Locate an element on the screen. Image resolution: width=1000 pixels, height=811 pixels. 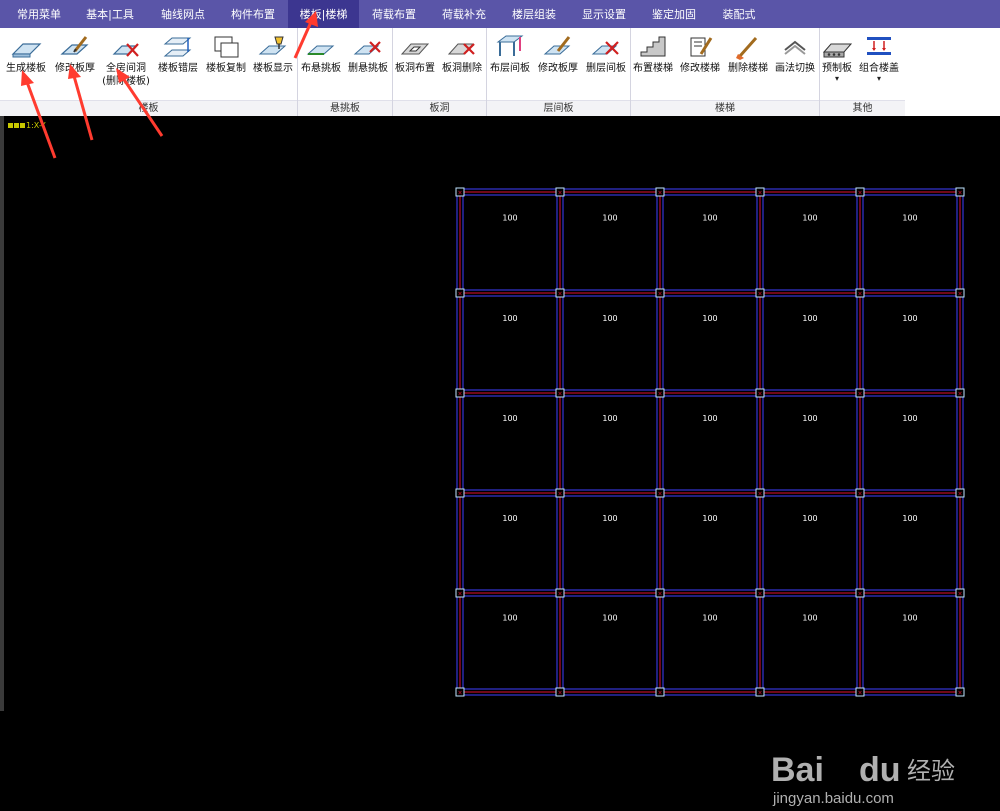
baidu-watermark: Bai du 经验 jingyan.baidu.com is located at coordinates (863, 779).